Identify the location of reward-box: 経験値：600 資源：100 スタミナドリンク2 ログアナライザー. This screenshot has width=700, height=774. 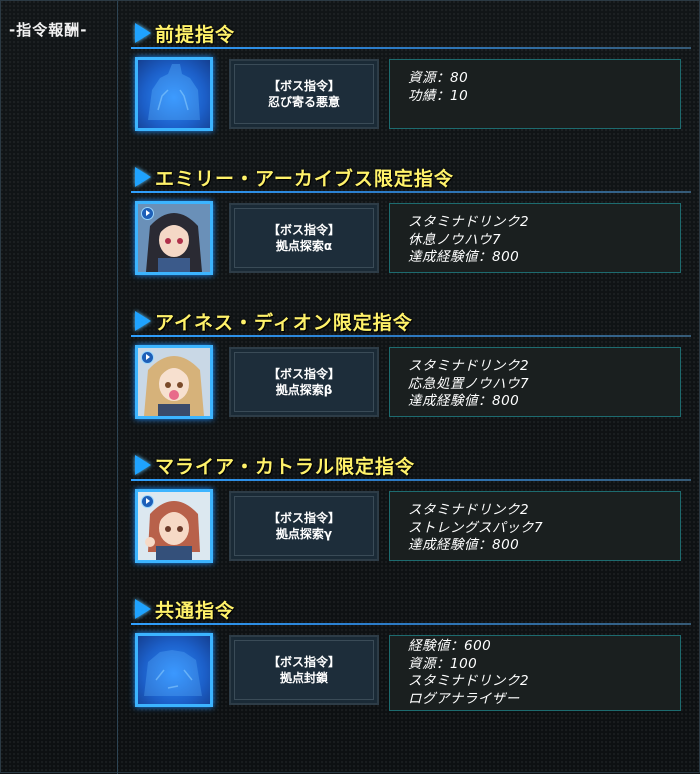
(535, 673).